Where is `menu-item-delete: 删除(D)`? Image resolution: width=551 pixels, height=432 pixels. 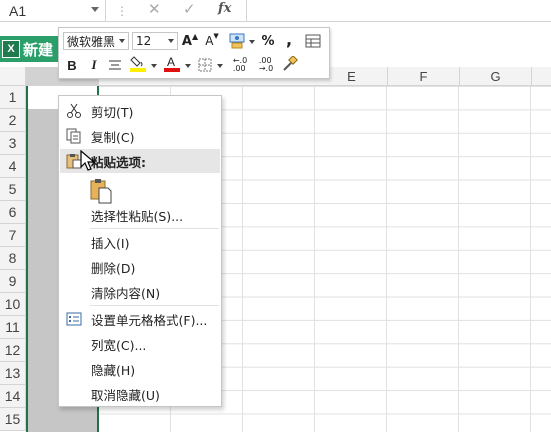
menu-item-delete: 删除(D) is located at coordinates (140, 267).